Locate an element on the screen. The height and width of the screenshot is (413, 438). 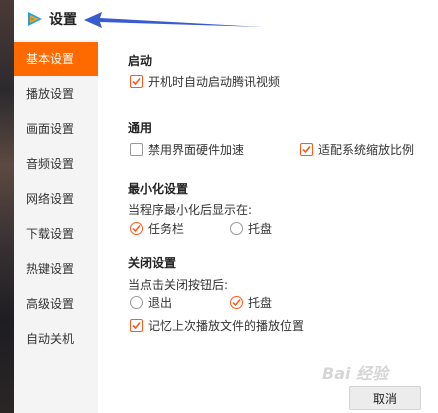
disable-hw-accel-label: 禁用界面硬件加速 is located at coordinates (196, 150).